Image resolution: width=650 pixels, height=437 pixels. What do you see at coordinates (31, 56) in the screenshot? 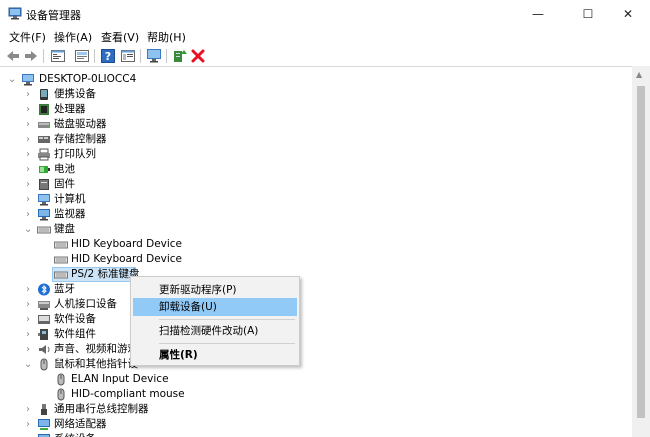
I see `forward-arrow-icon` at bounding box center [31, 56].